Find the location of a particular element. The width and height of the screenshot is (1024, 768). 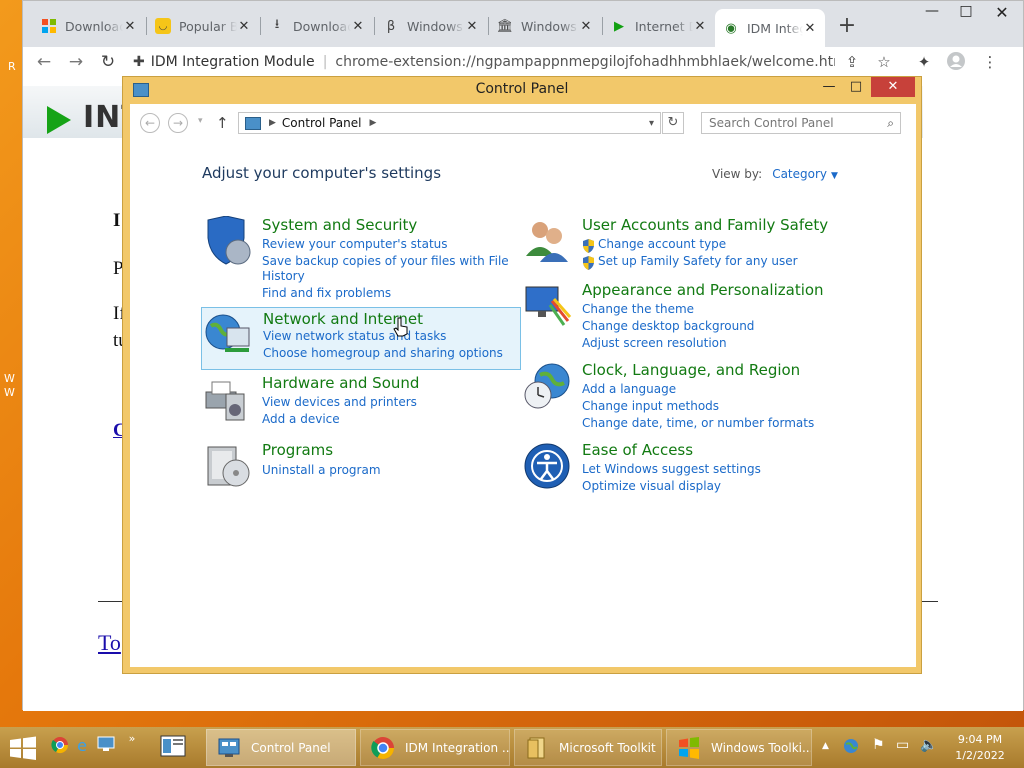

up-button: ↑ is located at coordinates (222, 123).